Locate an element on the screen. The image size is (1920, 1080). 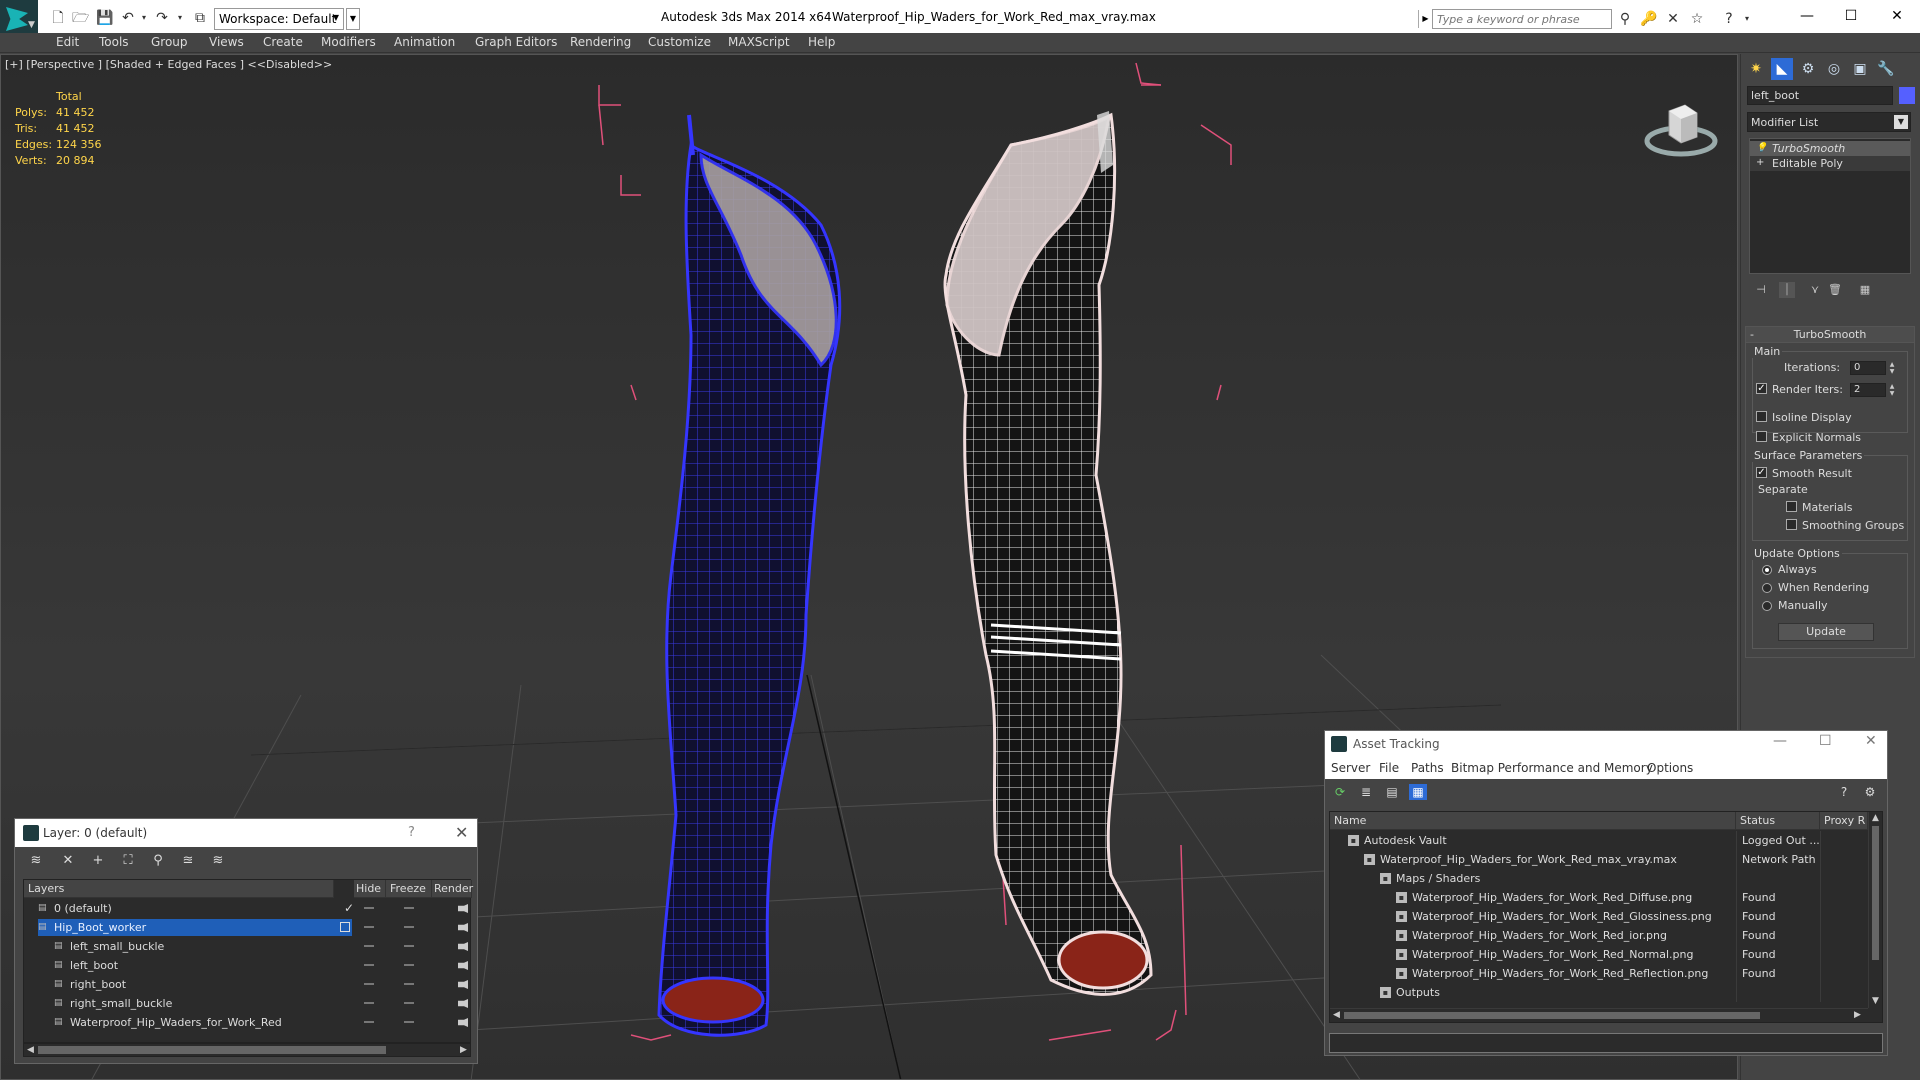
layer-row: ▤ left_small_buckle is located at coordinates (247, 946).